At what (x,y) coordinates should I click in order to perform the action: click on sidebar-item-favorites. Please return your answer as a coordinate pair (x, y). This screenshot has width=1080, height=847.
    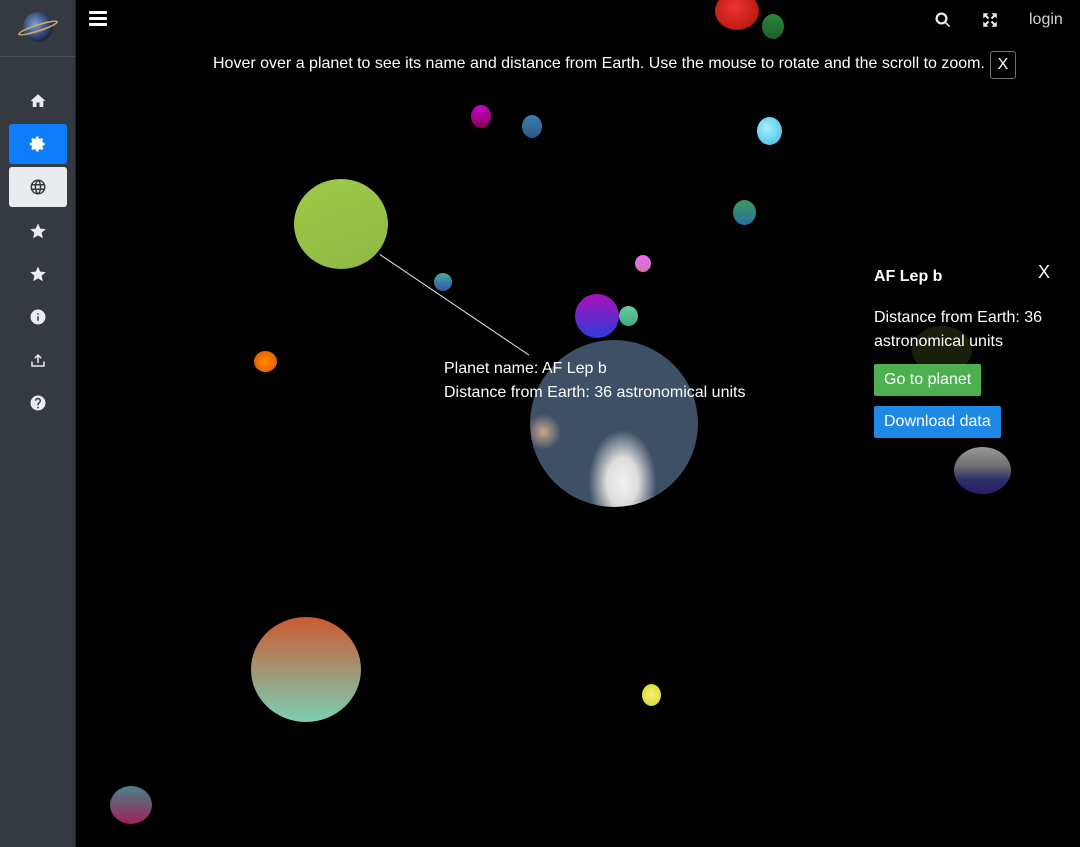
    Looking at the image, I should click on (38, 231).